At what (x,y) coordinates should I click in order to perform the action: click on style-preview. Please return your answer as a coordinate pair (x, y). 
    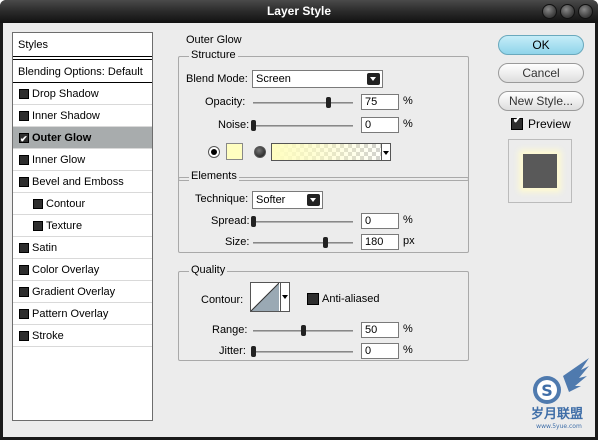
    Looking at the image, I should click on (540, 171).